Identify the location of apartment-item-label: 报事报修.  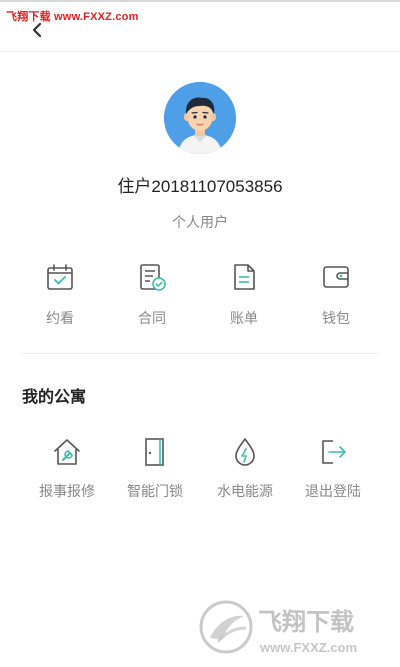
(67, 492).